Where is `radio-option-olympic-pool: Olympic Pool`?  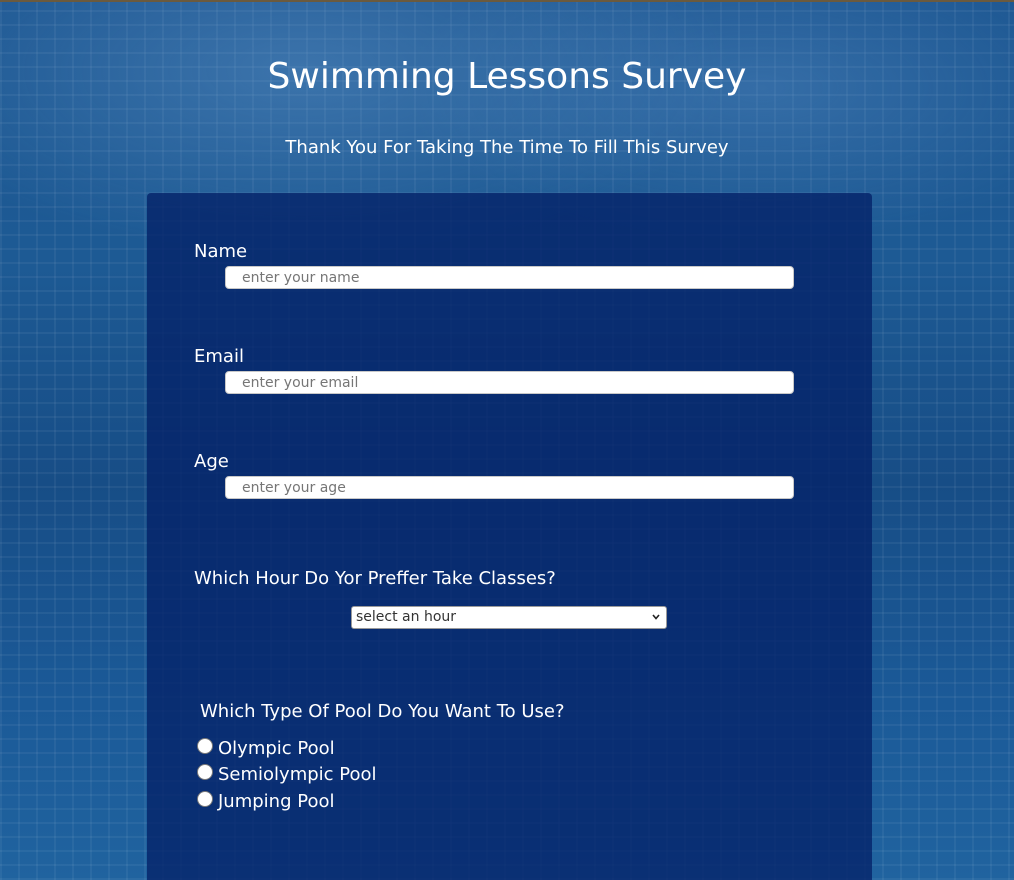
radio-option-olympic-pool: Olympic Pool is located at coordinates (266, 748).